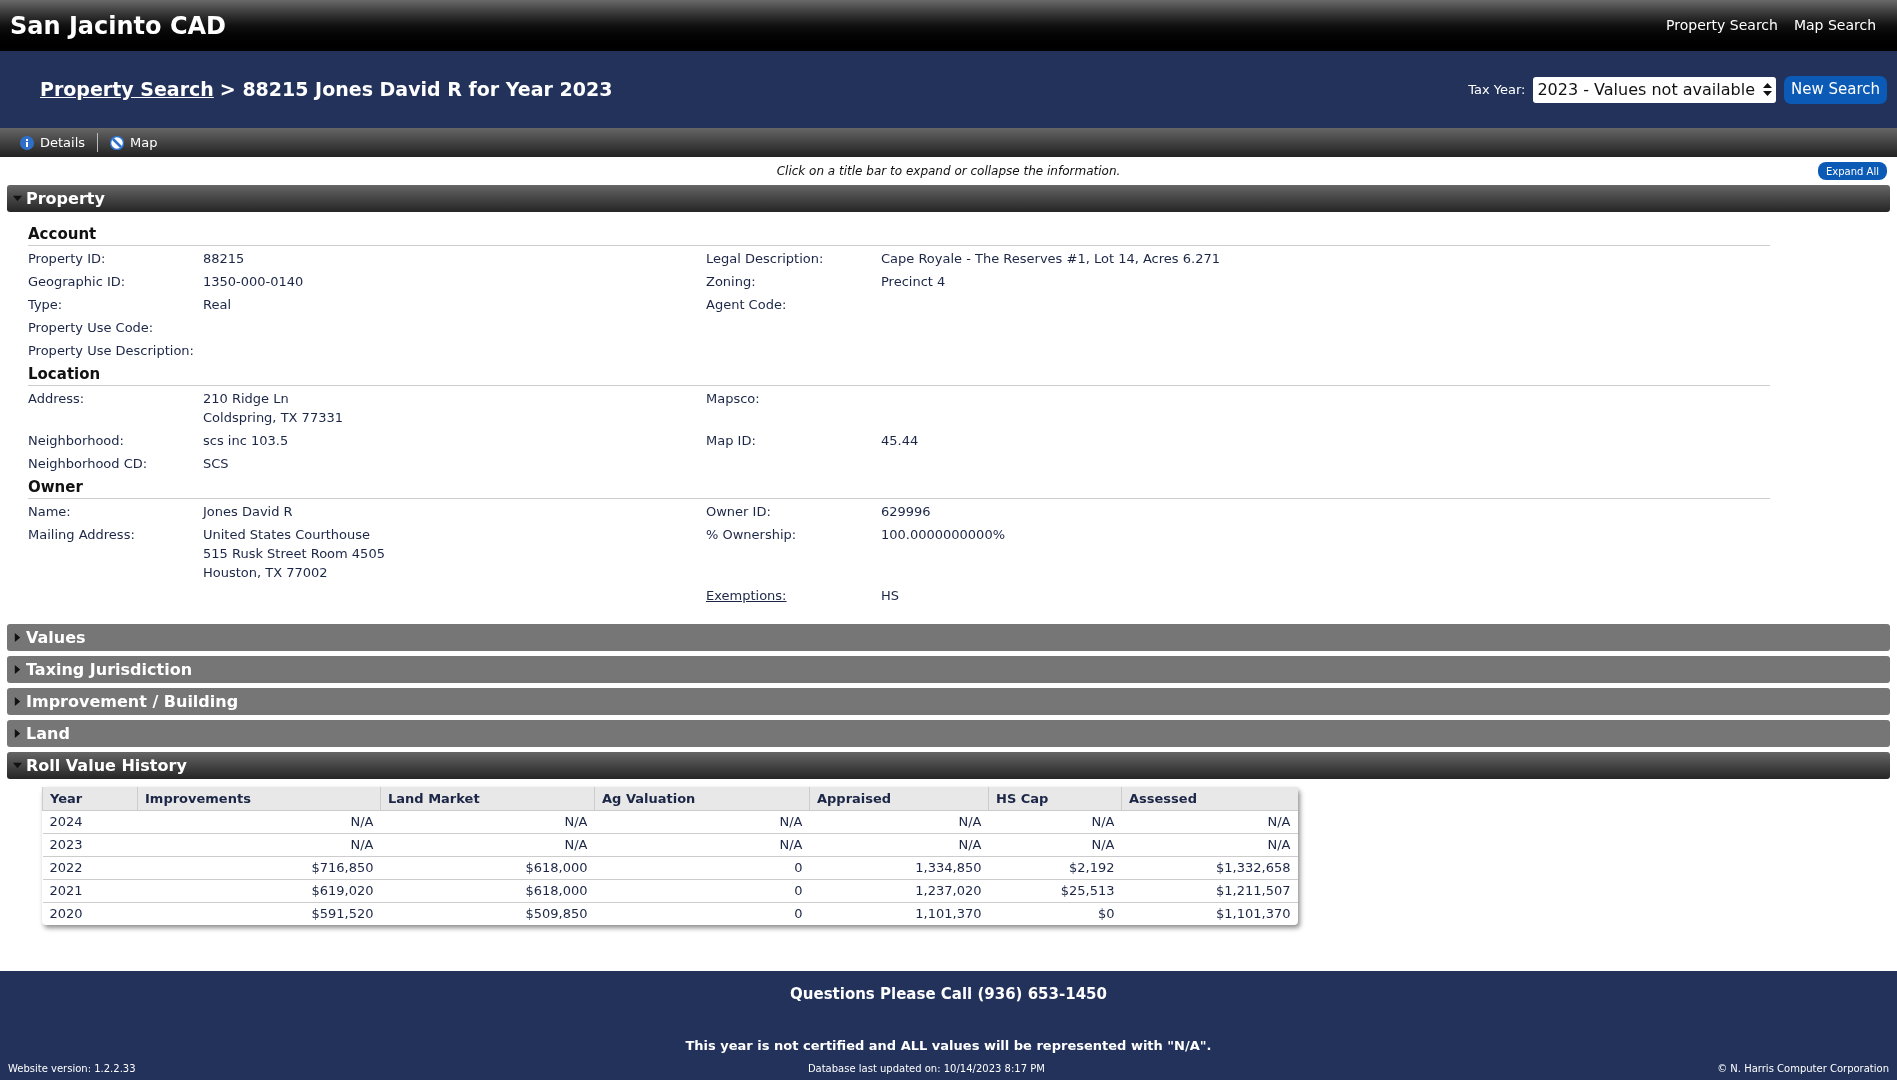 The height and width of the screenshot is (1080, 1897). Describe the element at coordinates (224, 259) in the screenshot. I see `field-value: 88215` at that location.